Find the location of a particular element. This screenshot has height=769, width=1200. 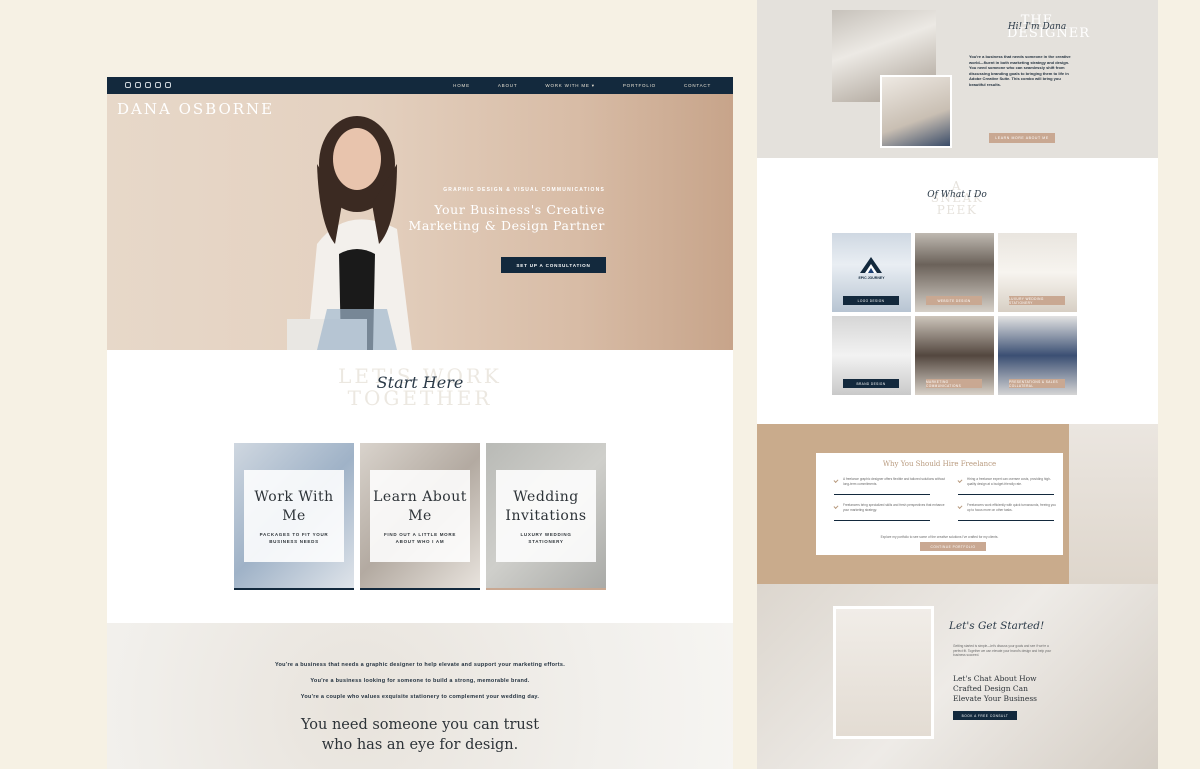

logo-text: EPIC JOURNEY is located at coordinates (871, 278).